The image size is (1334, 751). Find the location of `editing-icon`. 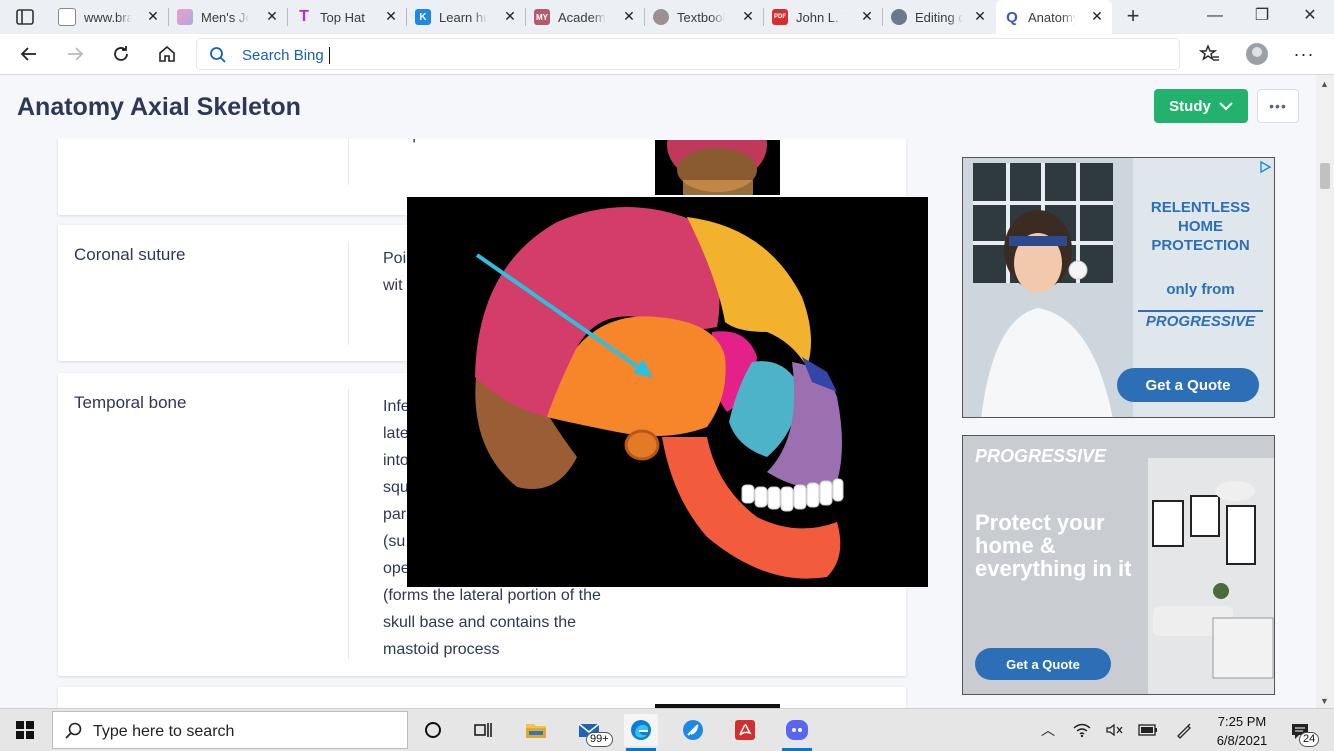

editing-icon is located at coordinates (899, 17).